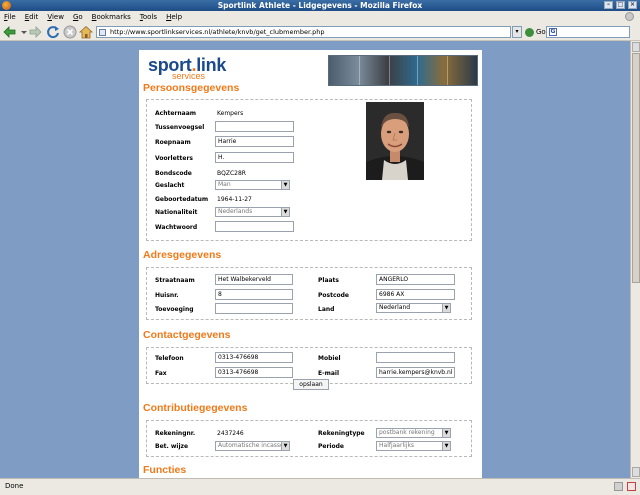 The width and height of the screenshot is (640, 495). What do you see at coordinates (231, 173) in the screenshot?
I see `bondscode-value: BQZC28R` at bounding box center [231, 173].